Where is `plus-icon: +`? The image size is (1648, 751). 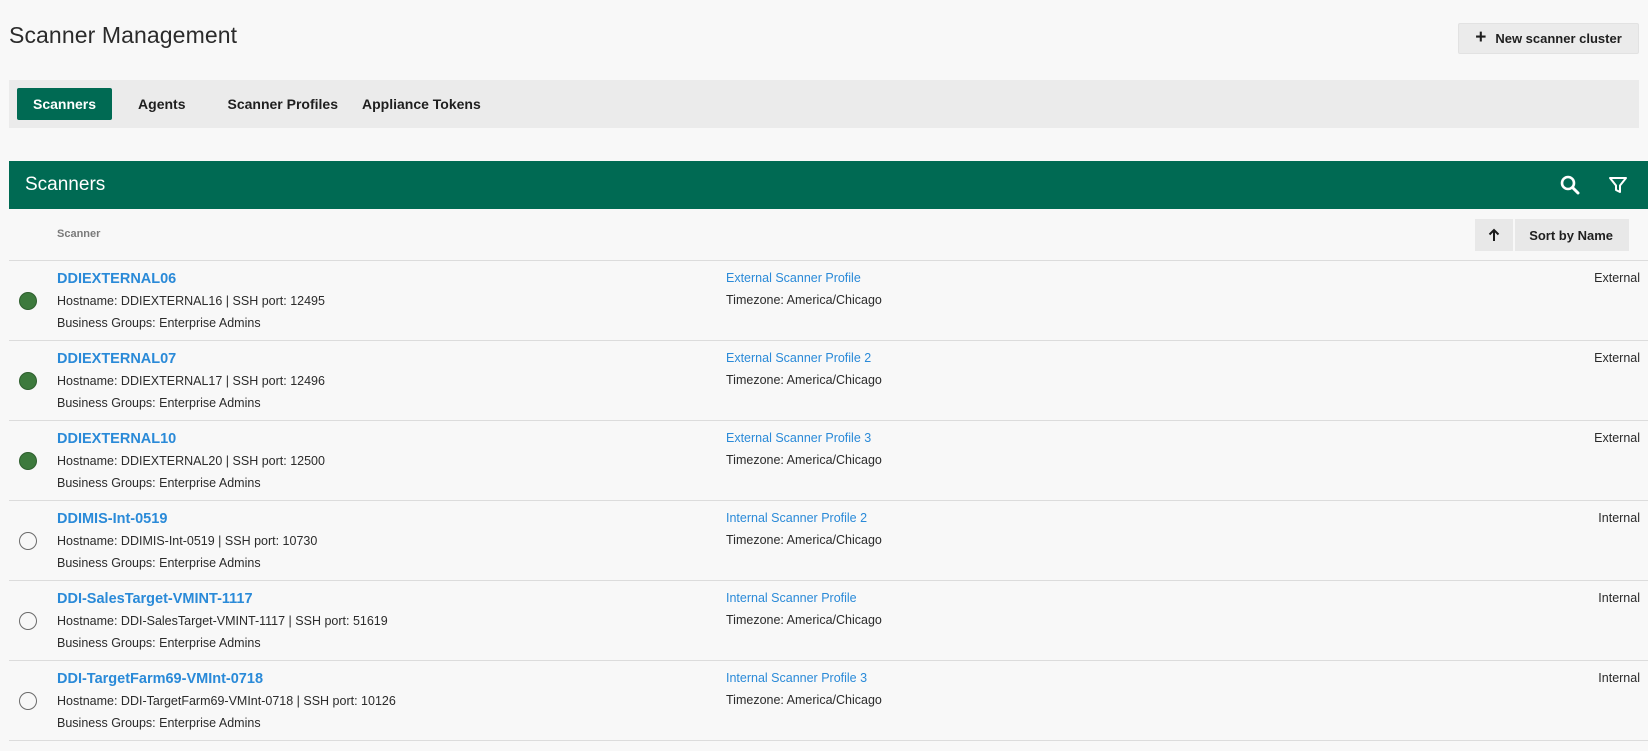
plus-icon: + is located at coordinates (1481, 37).